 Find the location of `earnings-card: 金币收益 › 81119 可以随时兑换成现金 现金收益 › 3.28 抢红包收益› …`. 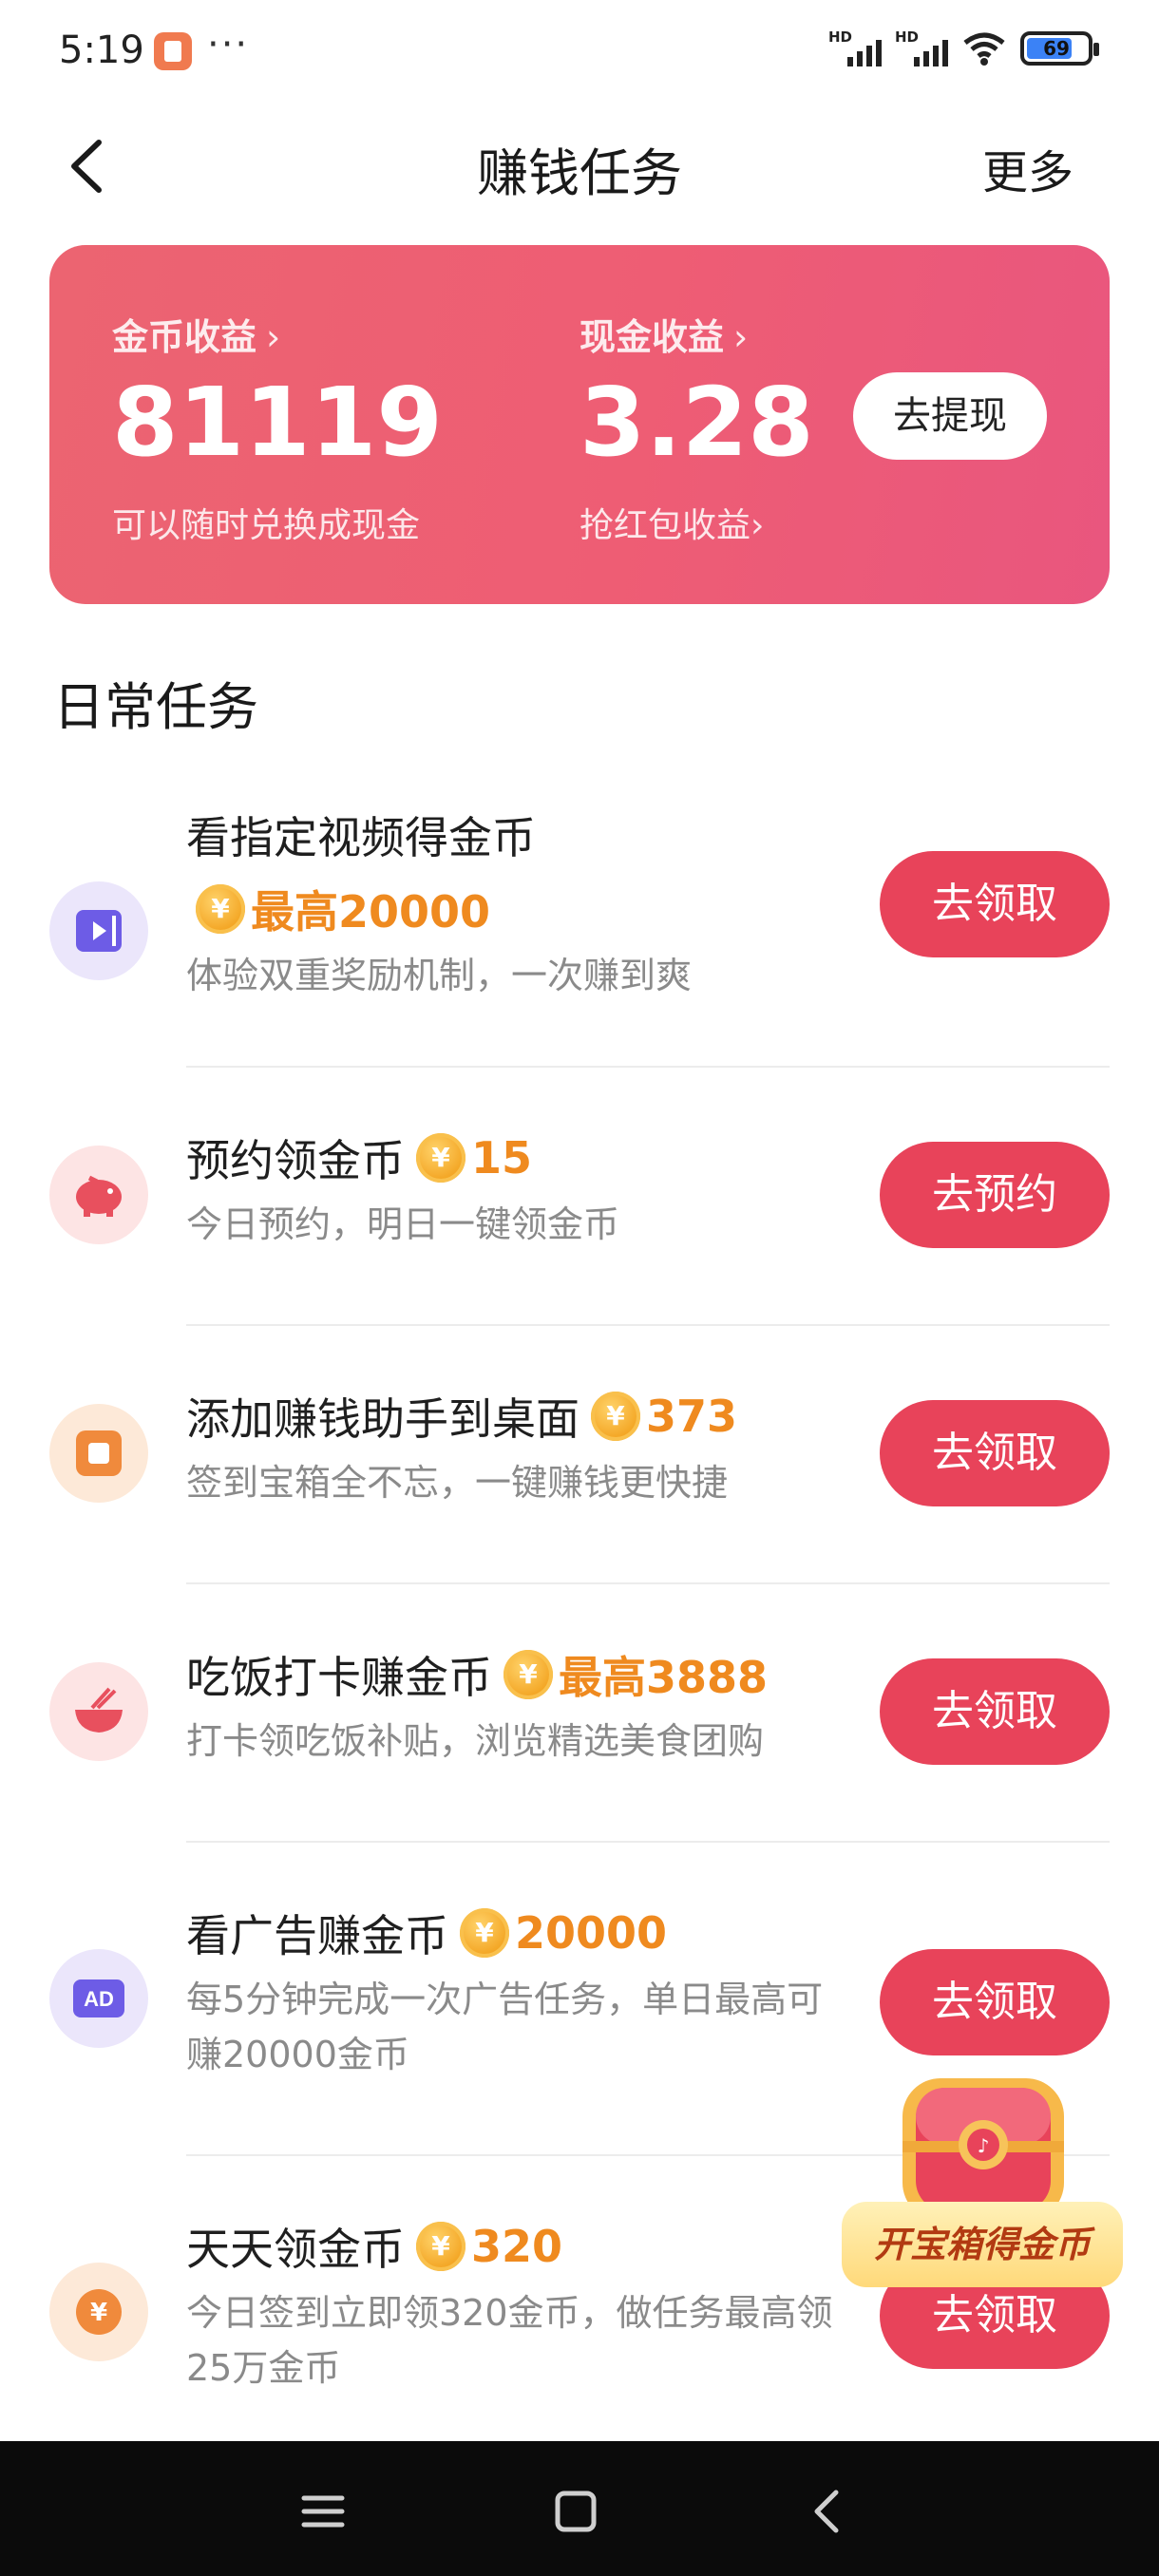

earnings-card: 金币收益 › 81119 可以随时兑换成现金 现金收益 › 3.28 抢红包收益› … is located at coordinates (579, 424).